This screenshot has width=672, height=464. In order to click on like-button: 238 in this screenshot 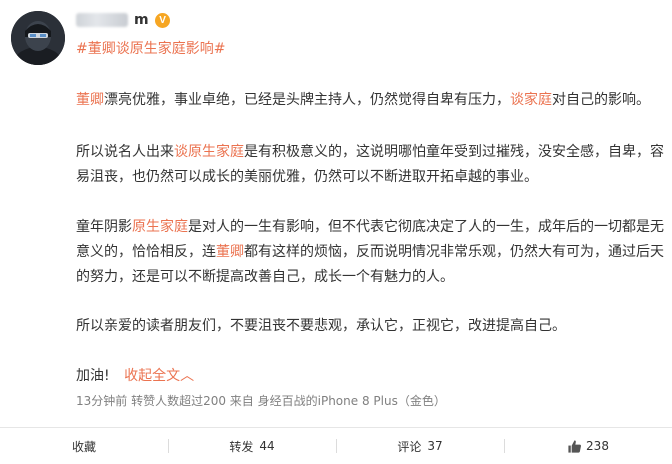, I will do `click(588, 446)`.